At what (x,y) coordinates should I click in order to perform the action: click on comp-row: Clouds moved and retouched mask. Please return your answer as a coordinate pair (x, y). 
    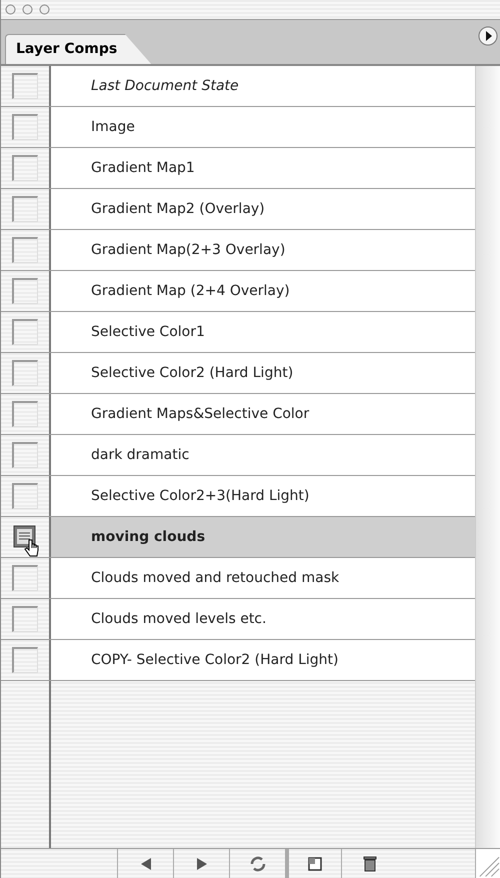
    Looking at the image, I should click on (263, 578).